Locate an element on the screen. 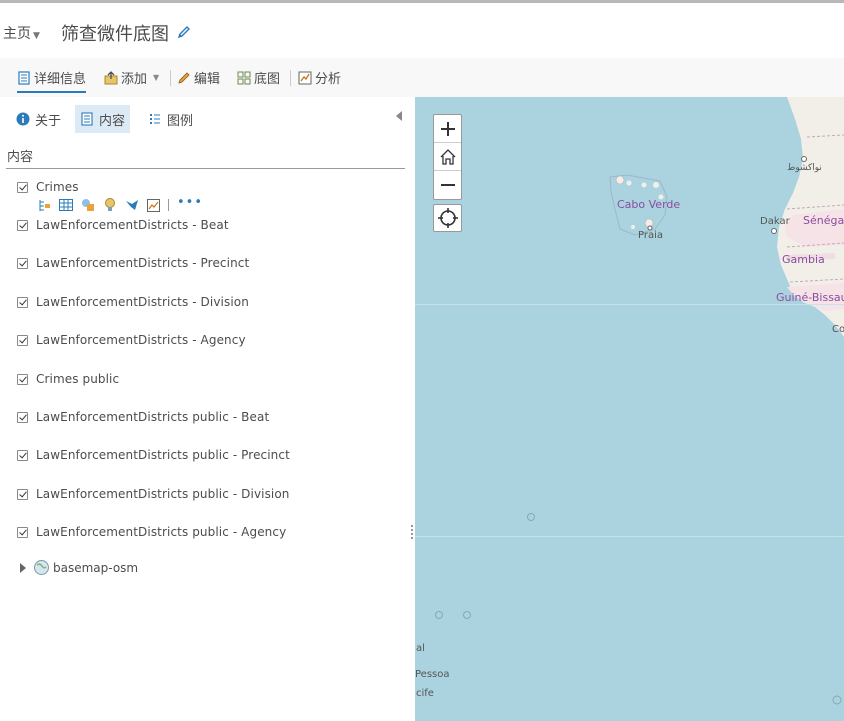  show-table-icon is located at coordinates (66, 205).